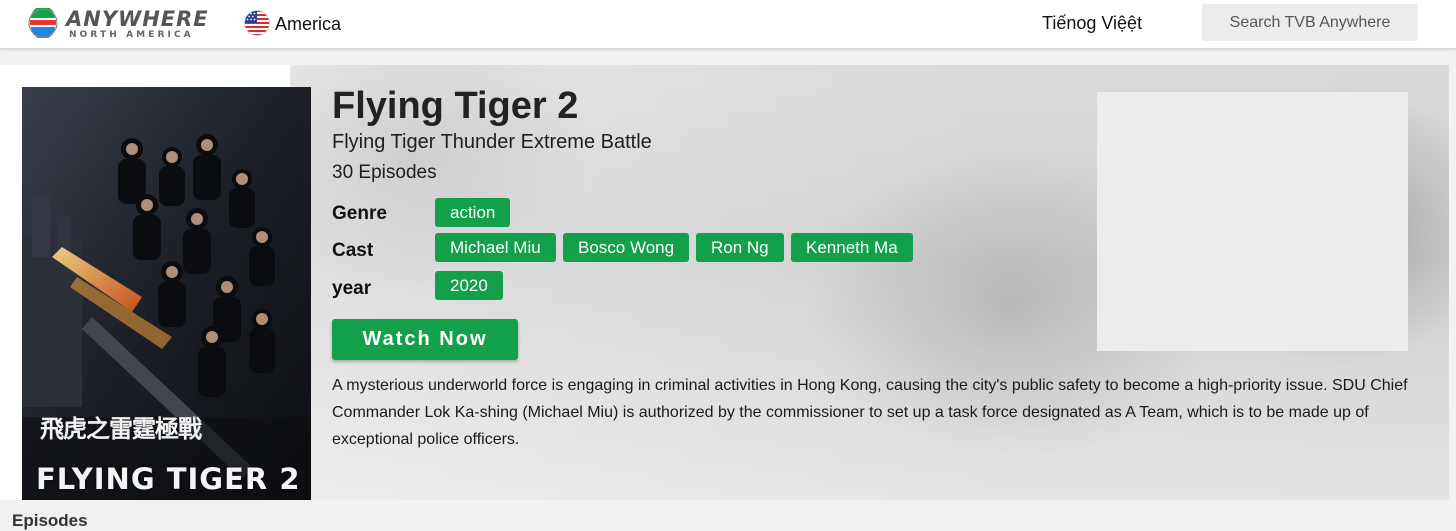 Image resolution: width=1456 pixels, height=531 pixels. What do you see at coordinates (626, 247) in the screenshot?
I see `cast-tag-bosco-wong: Bosco Wong` at bounding box center [626, 247].